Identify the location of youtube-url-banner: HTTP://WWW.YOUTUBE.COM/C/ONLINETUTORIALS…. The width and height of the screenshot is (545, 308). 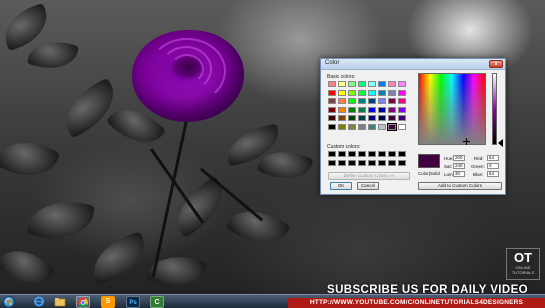
(416, 303).